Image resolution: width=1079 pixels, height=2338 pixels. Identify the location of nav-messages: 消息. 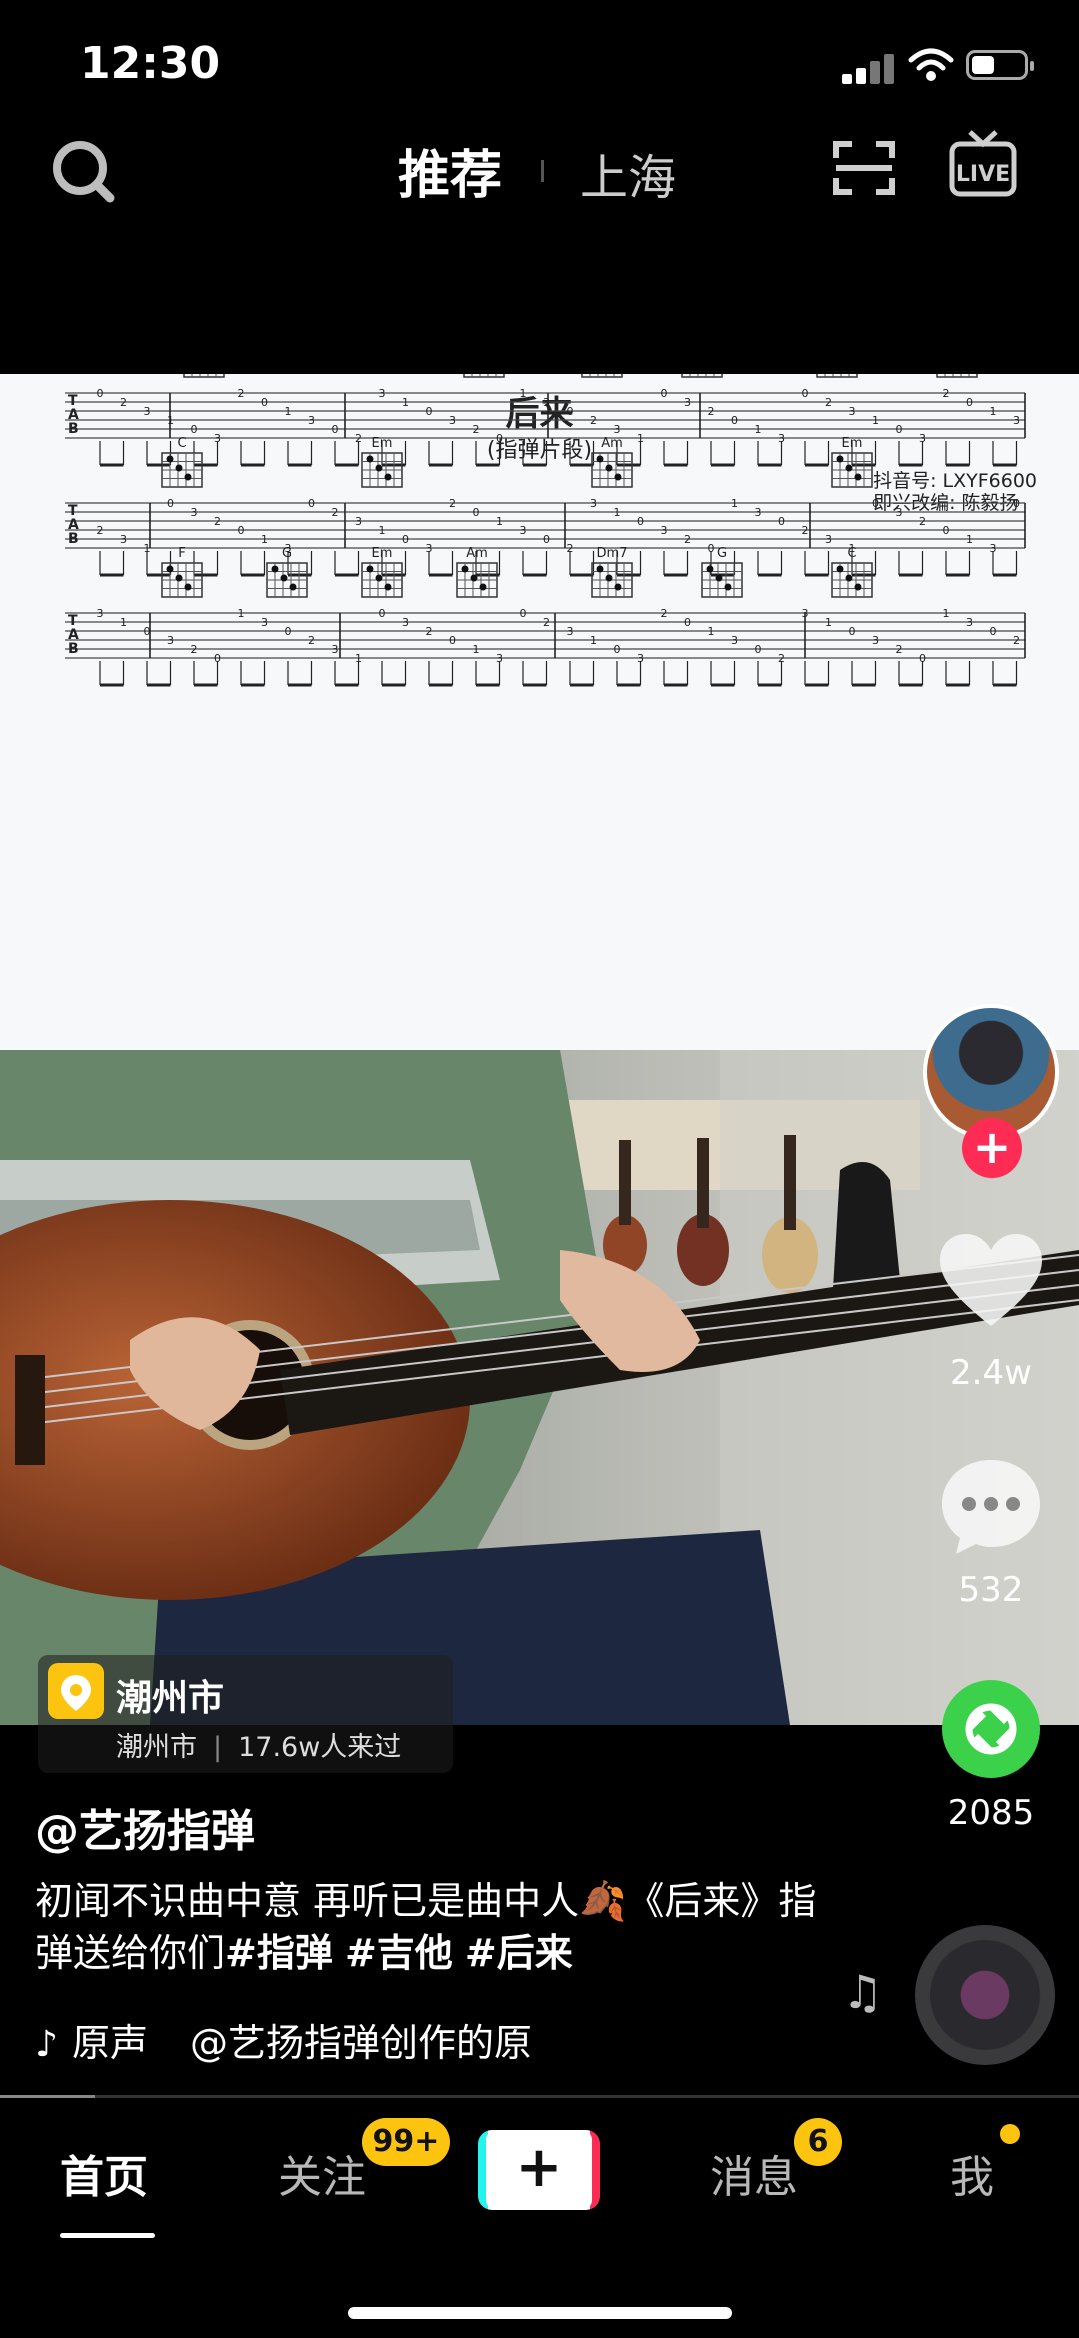
(754, 2173).